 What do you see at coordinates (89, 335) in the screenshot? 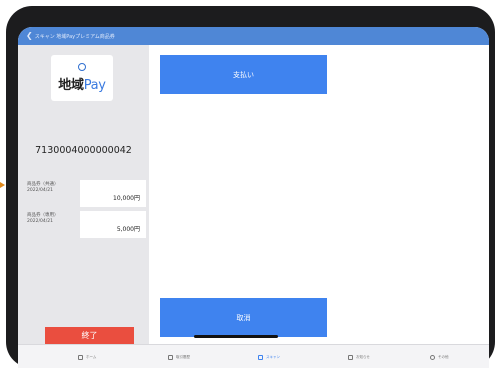
I see `end-button: 終了` at bounding box center [89, 335].